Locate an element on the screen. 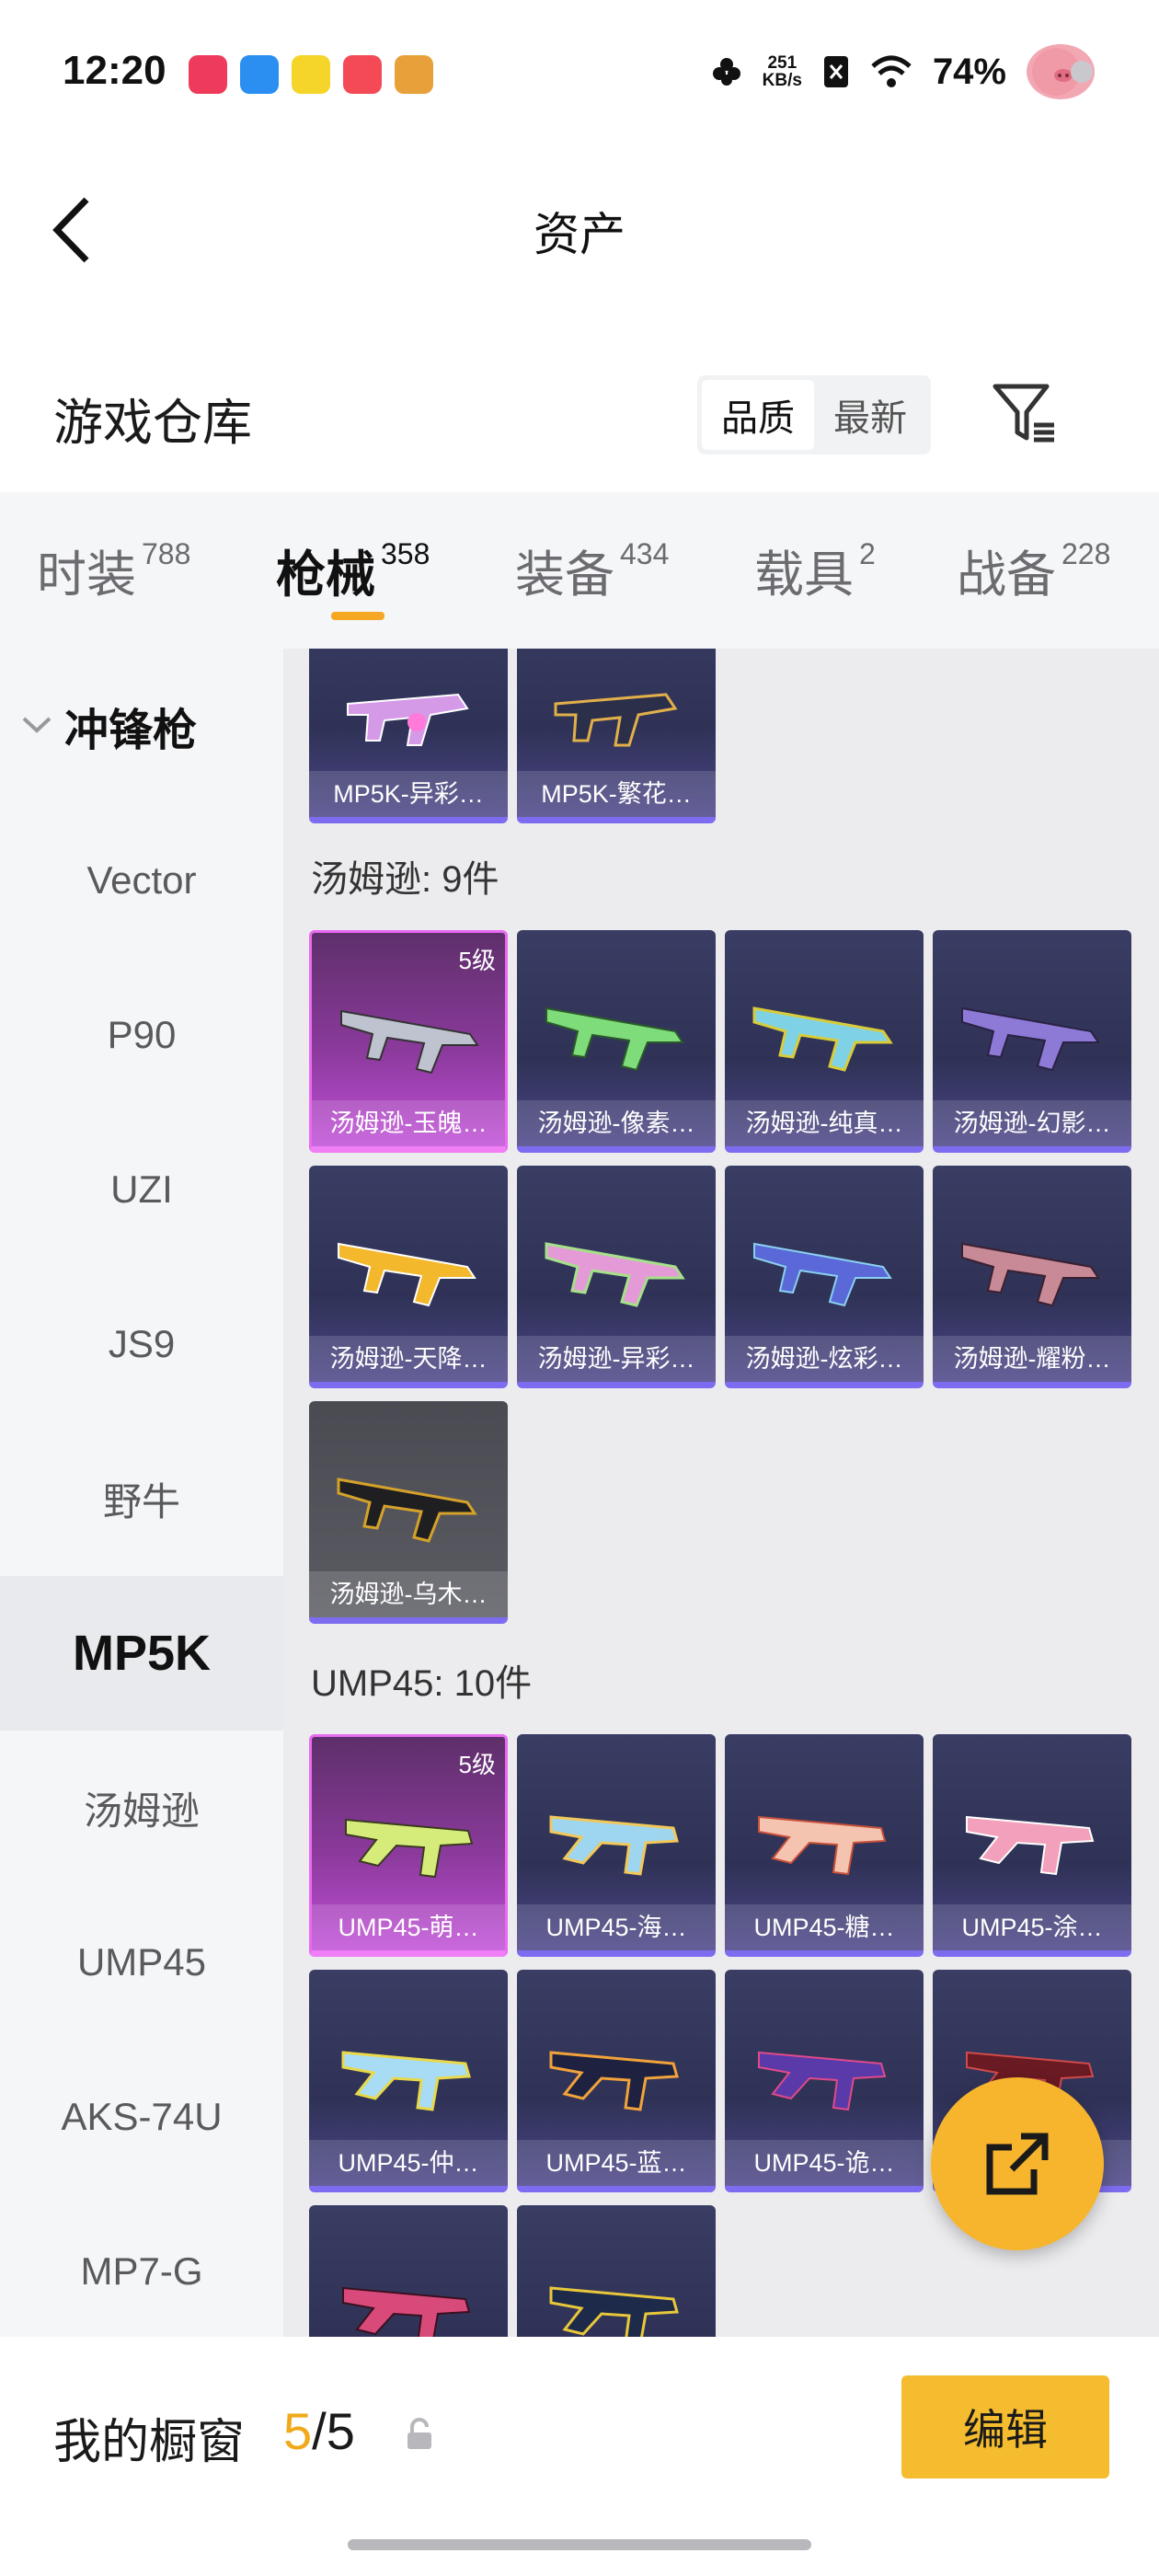 Image resolution: width=1159 pixels, height=2576 pixels. filter-icon is located at coordinates (1023, 413).